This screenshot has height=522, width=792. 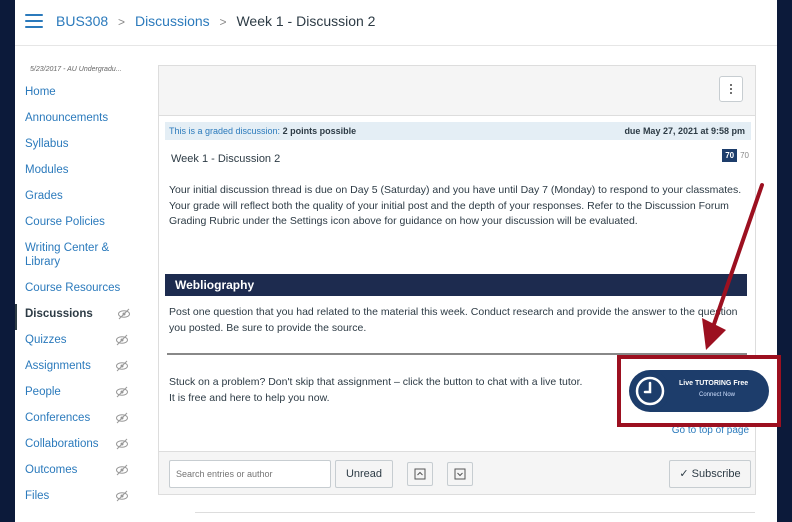 What do you see at coordinates (85, 499) in the screenshot?
I see `sidebar-item-files: Files` at bounding box center [85, 499].